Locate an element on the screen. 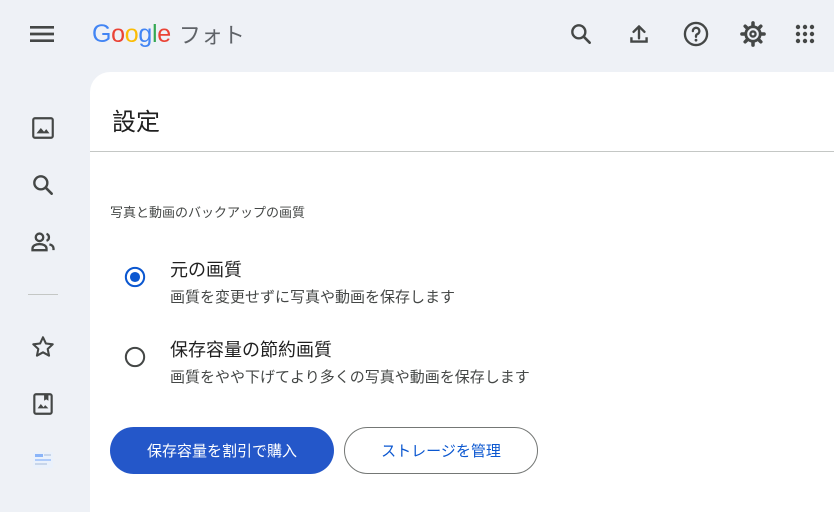 Image resolution: width=834 pixels, height=512 pixels. apps-grid-icon is located at coordinates (805, 34).